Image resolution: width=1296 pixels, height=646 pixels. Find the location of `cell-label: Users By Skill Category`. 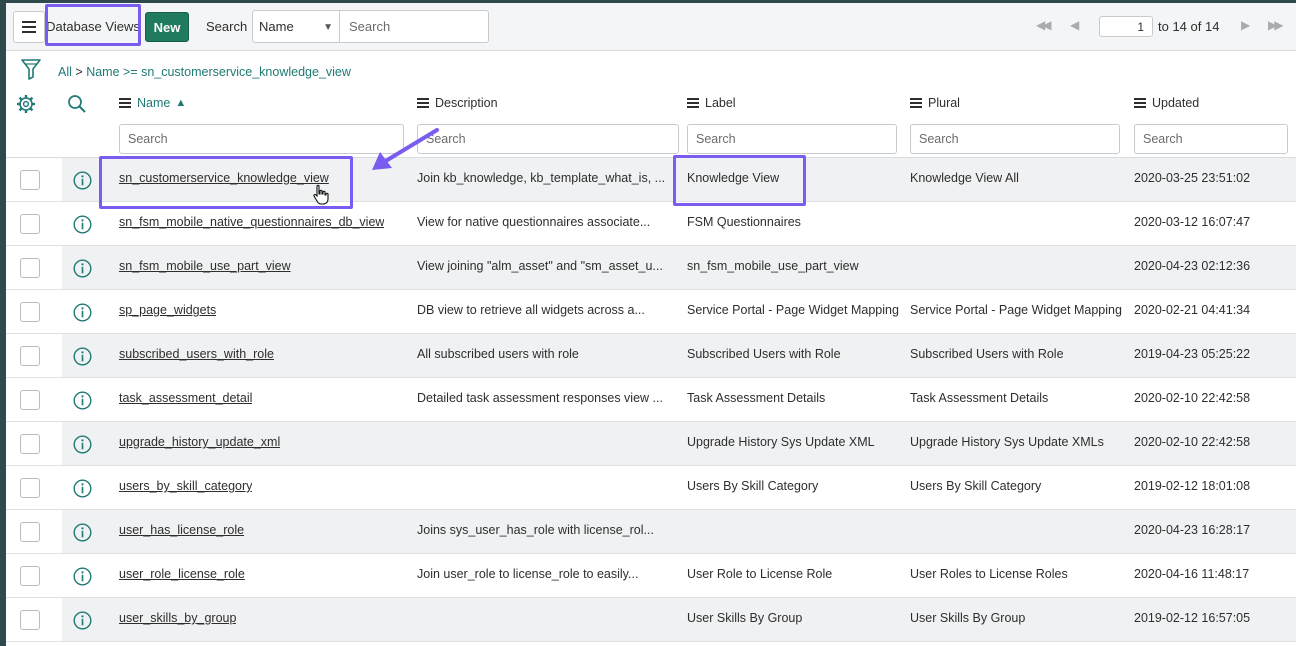

cell-label: Users By Skill Category is located at coordinates (753, 486).